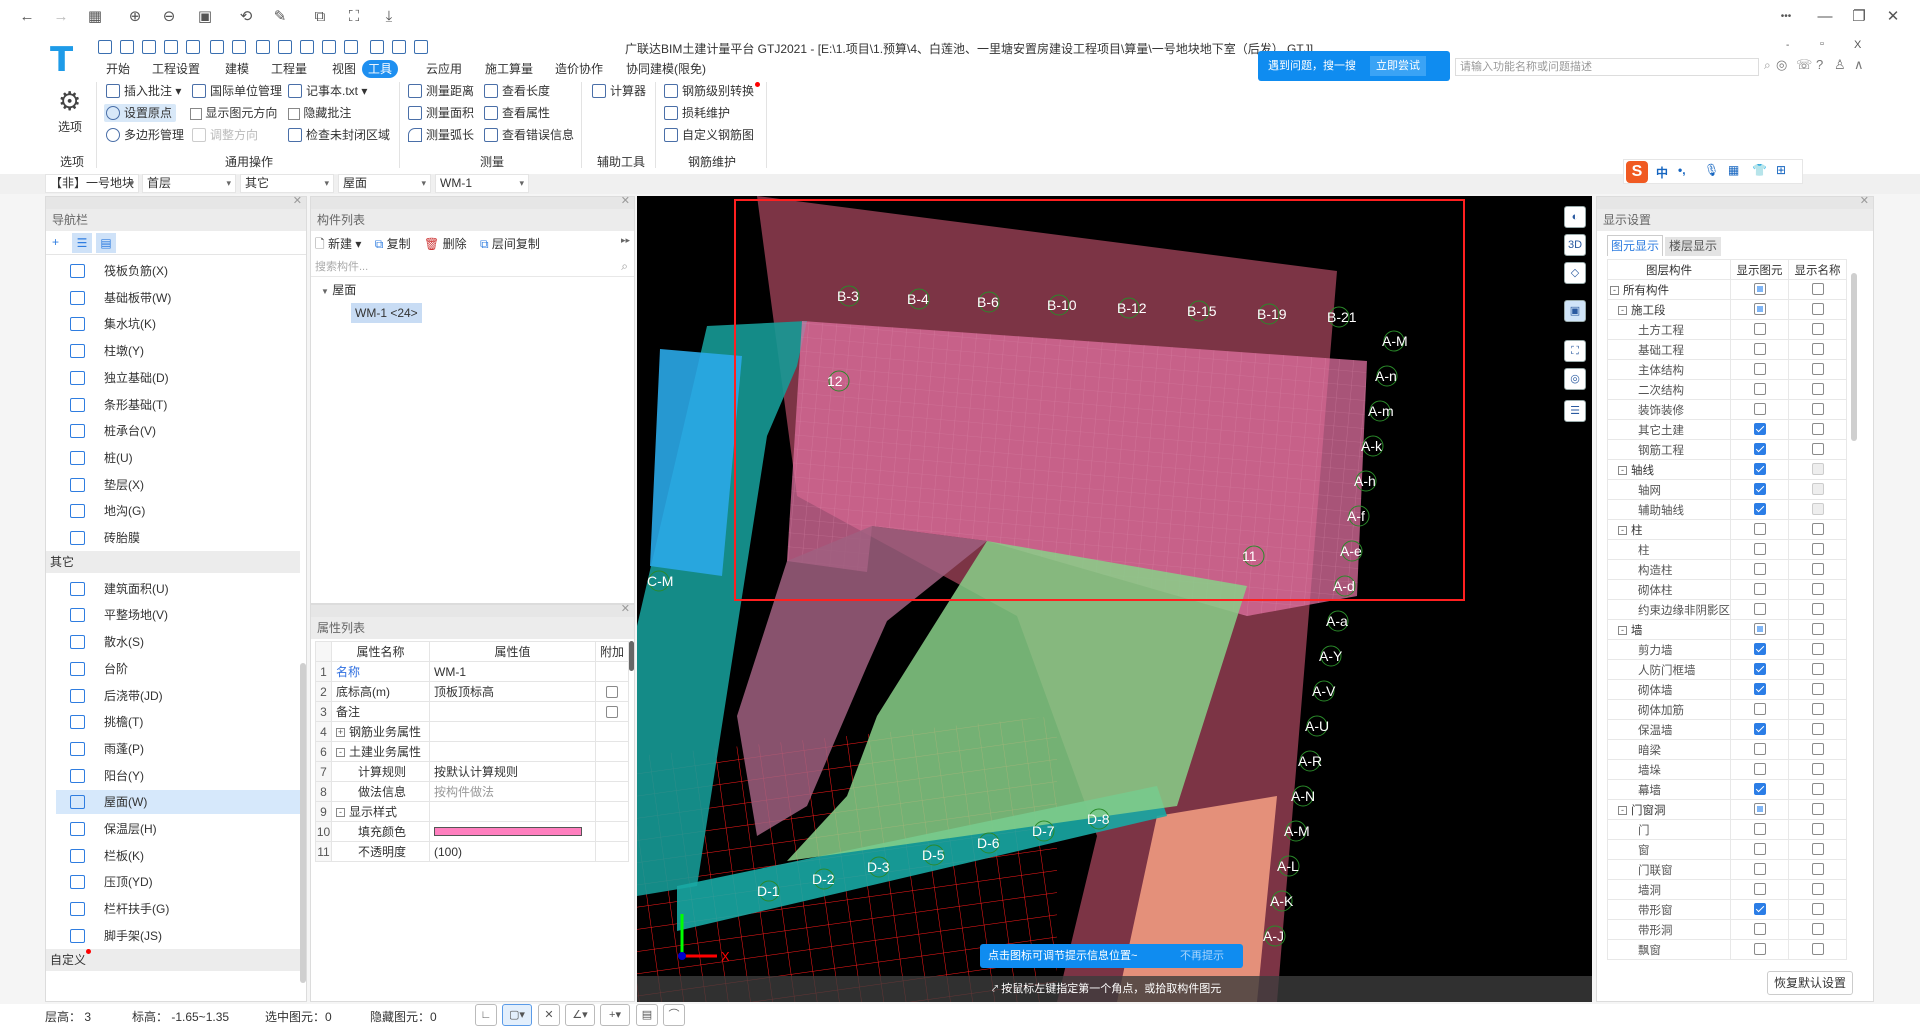 This screenshot has height=1031, width=1920. What do you see at coordinates (92, 183) in the screenshot?
I see `block-select: 【非】一号地块` at bounding box center [92, 183].